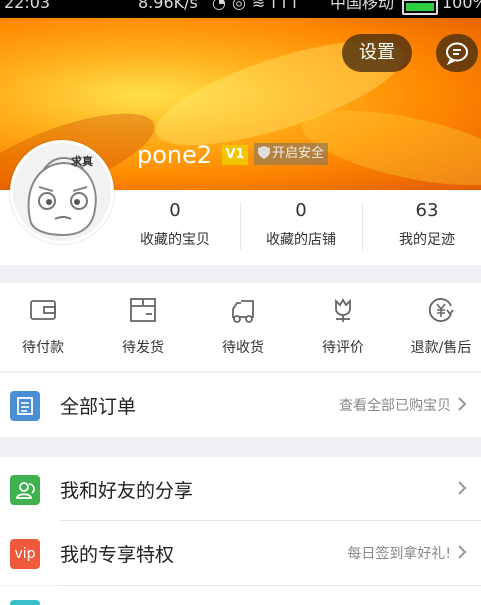  What do you see at coordinates (43, 310) in the screenshot?
I see `wallet-icon` at bounding box center [43, 310].